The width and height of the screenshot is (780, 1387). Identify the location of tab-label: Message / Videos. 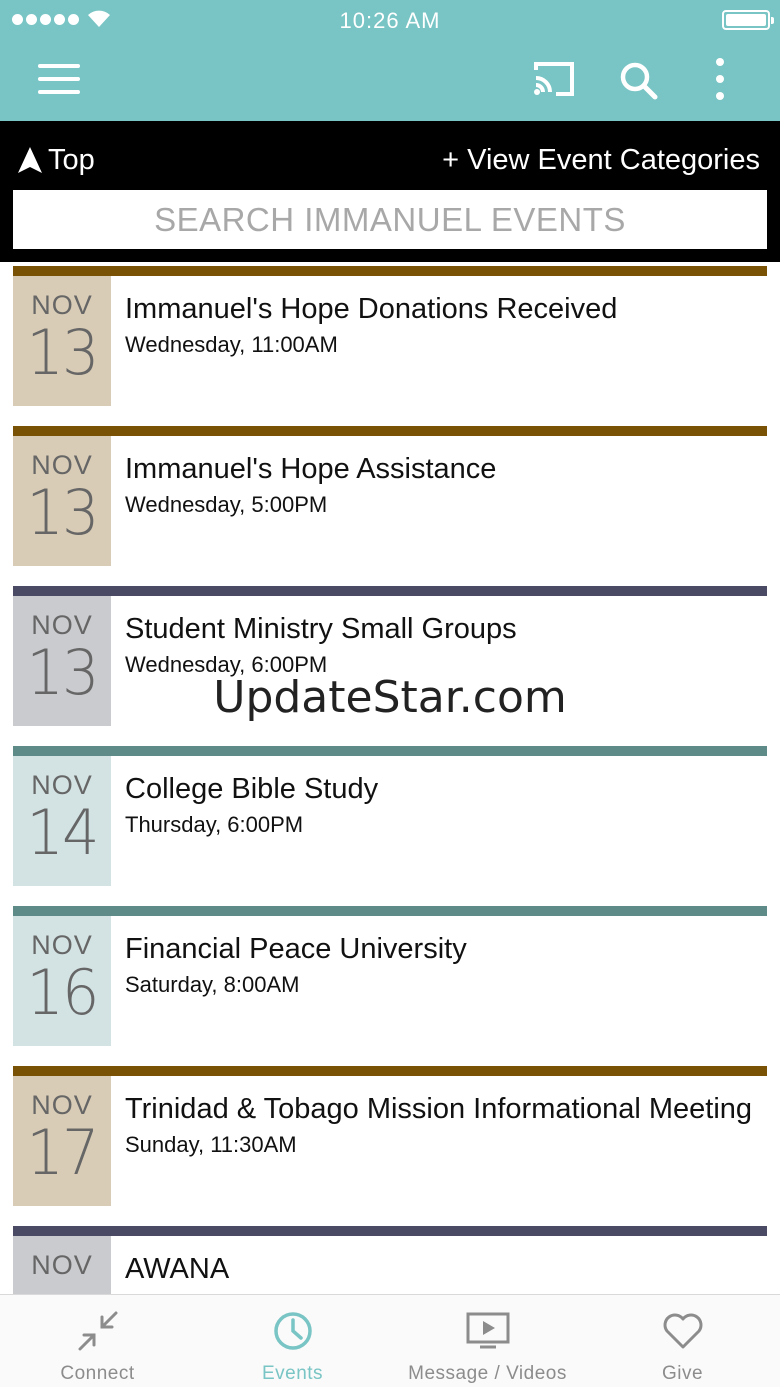
(487, 1373).